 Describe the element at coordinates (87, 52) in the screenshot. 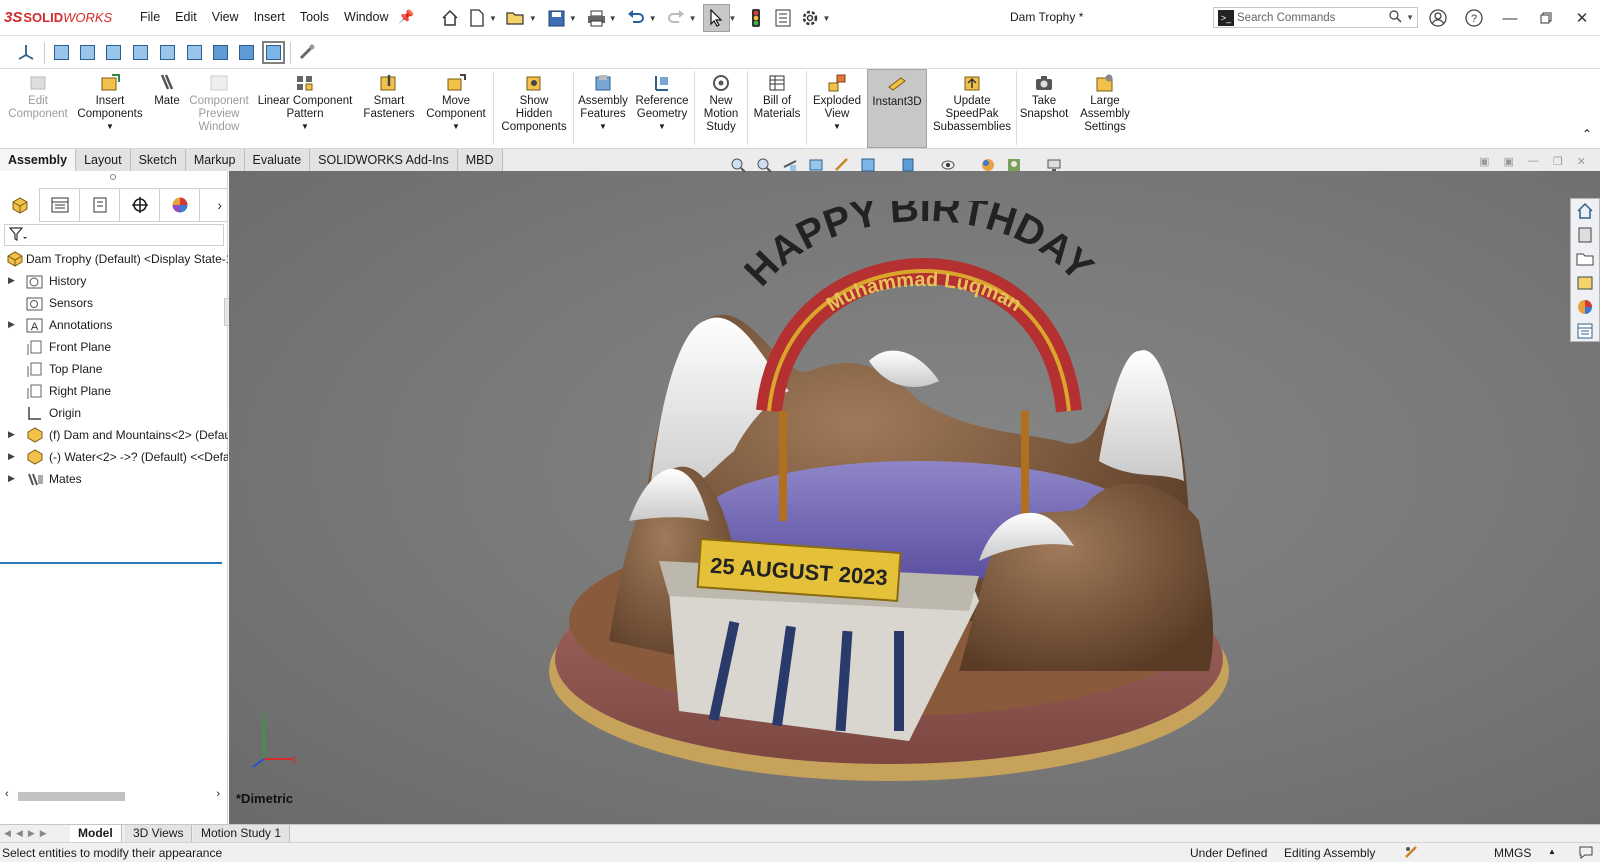

I see `back-view-icon` at that location.